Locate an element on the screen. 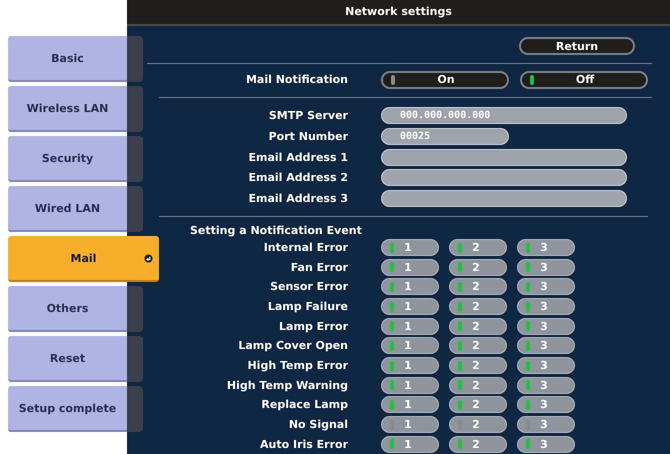 This screenshot has width=670, height=454. event-label: Lamp Error is located at coordinates (313, 326).